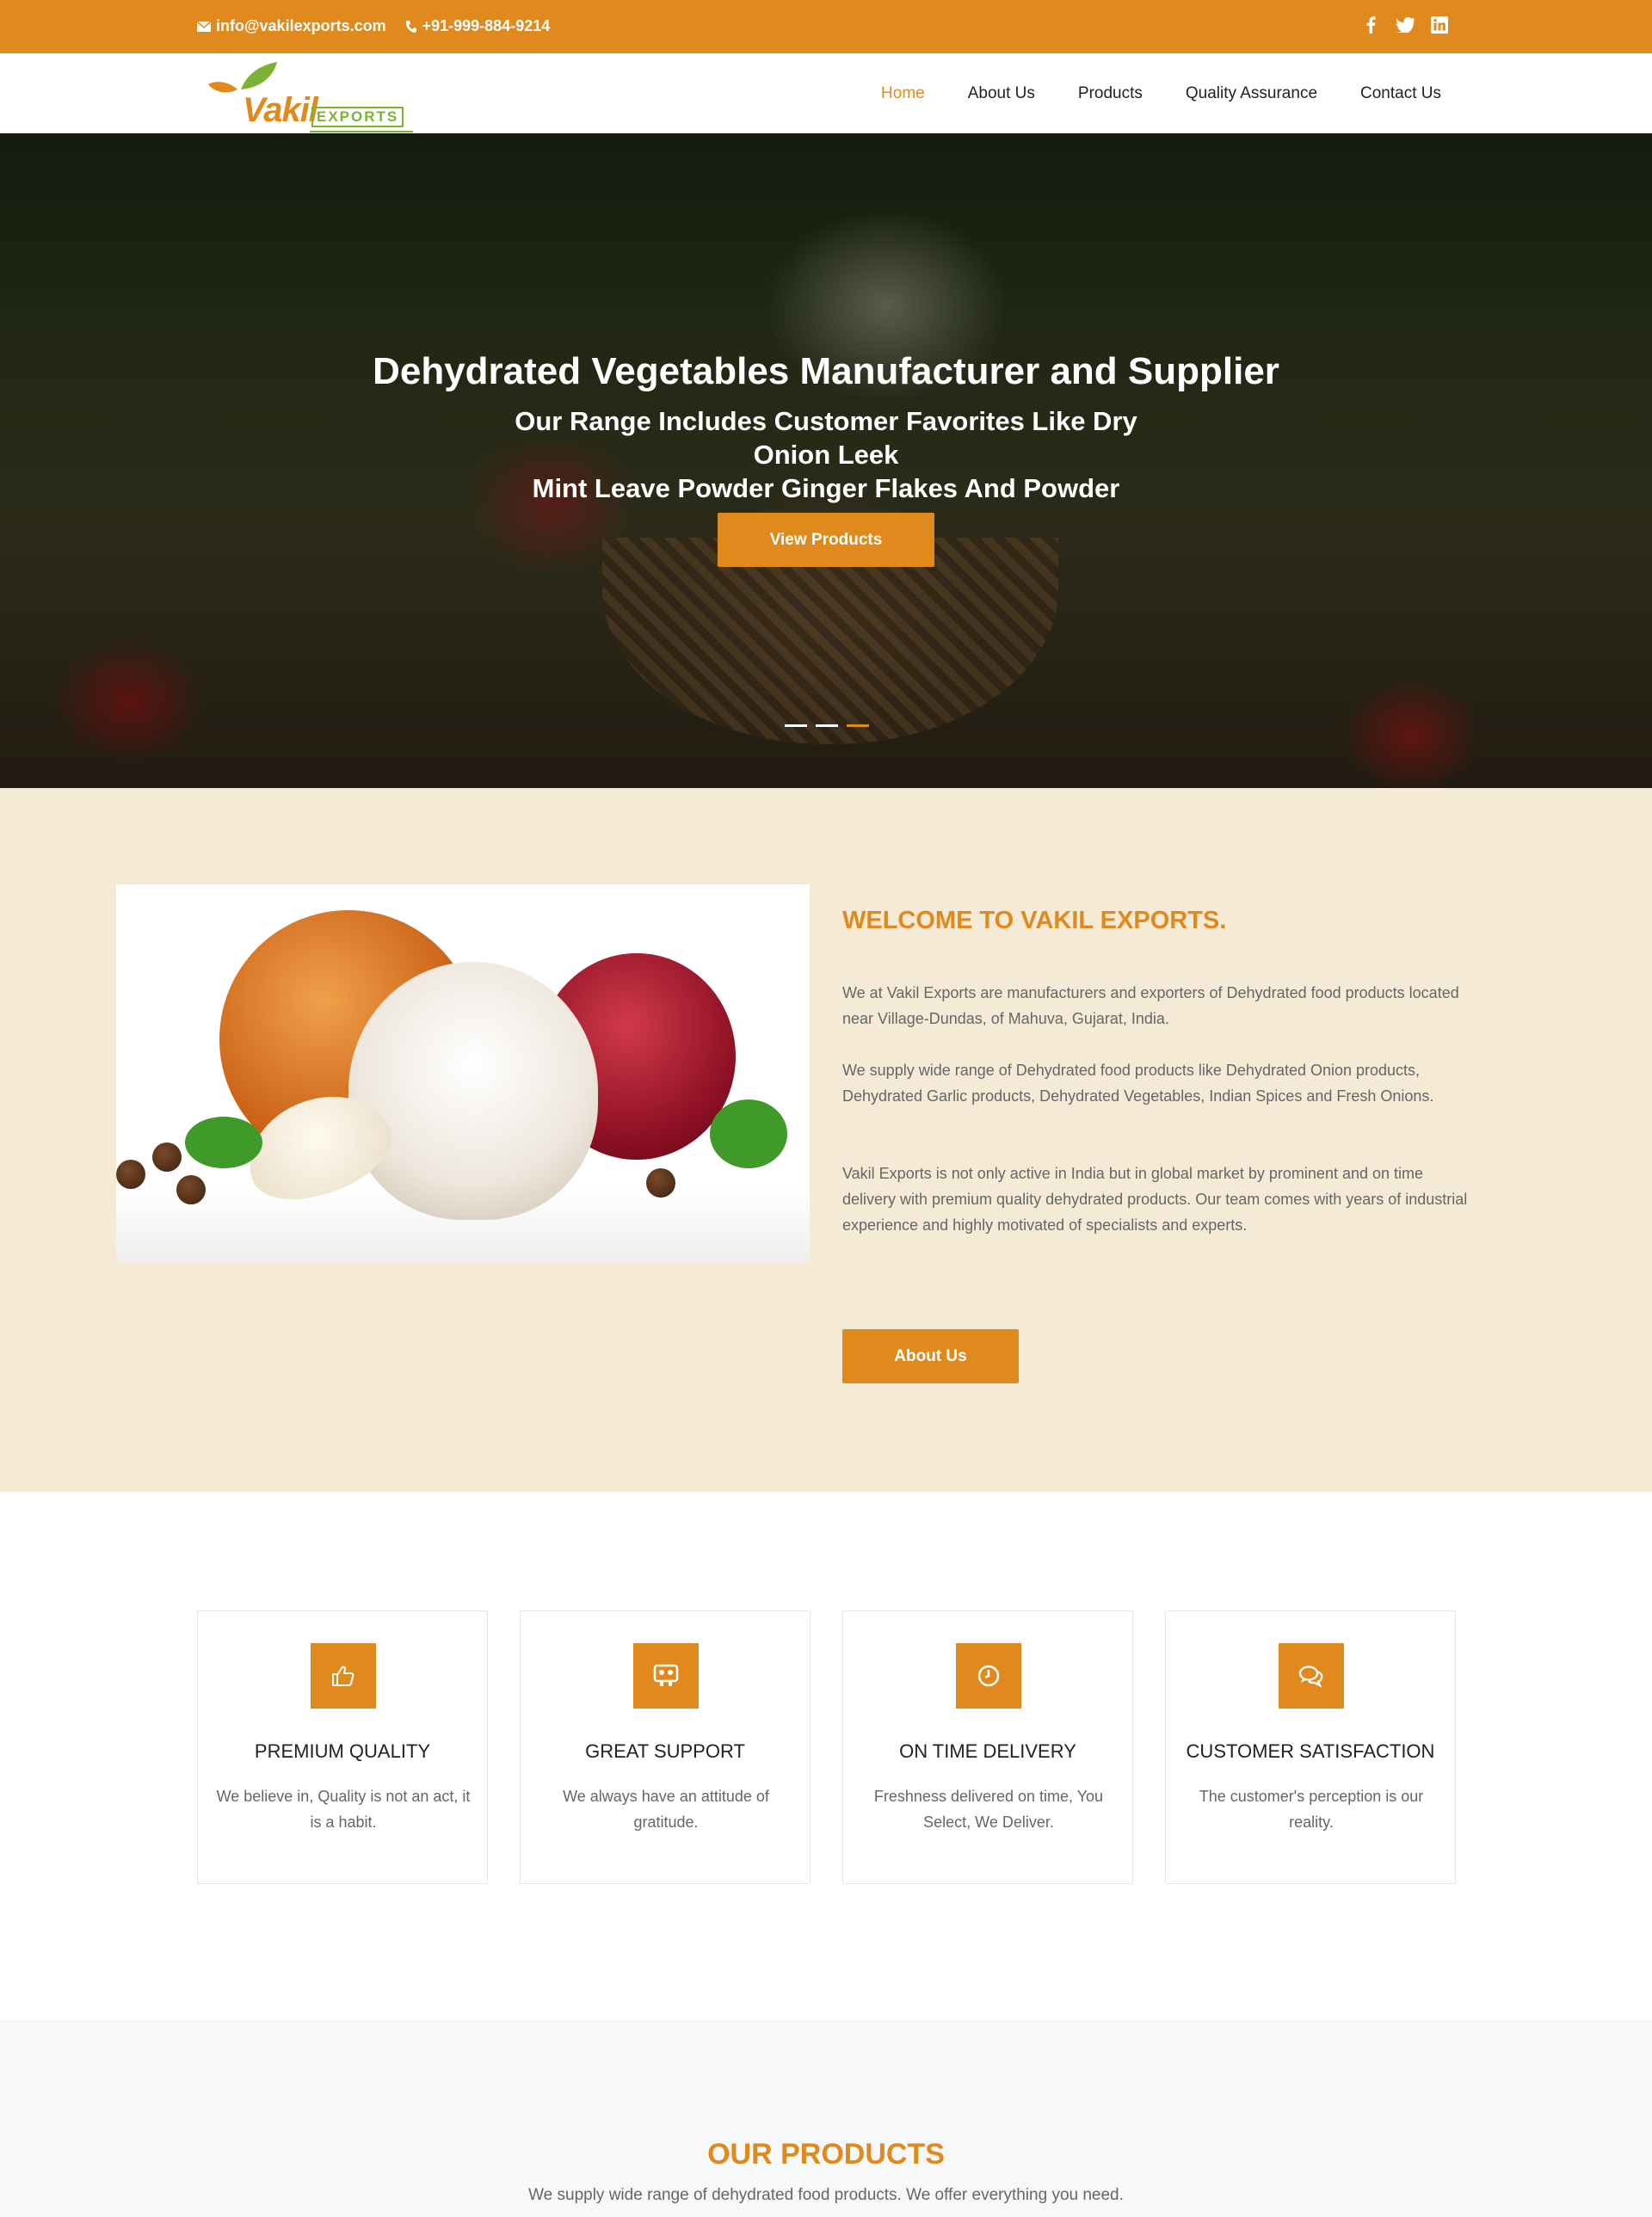  I want to click on slider-indicators, so click(831, 725).